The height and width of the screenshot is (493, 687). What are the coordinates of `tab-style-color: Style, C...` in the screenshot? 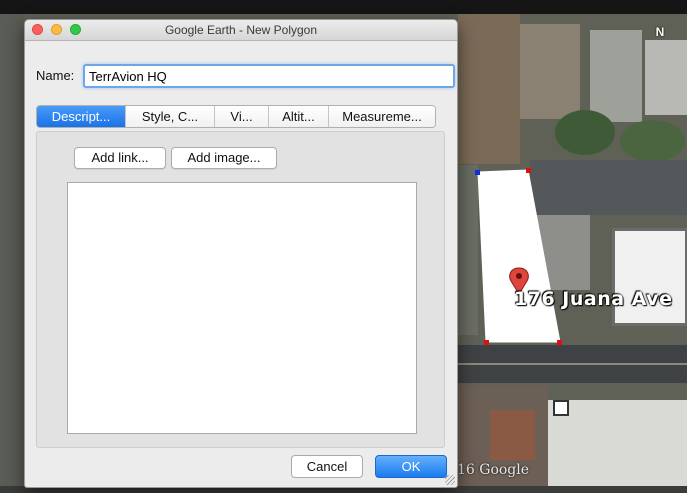 It's located at (169, 116).